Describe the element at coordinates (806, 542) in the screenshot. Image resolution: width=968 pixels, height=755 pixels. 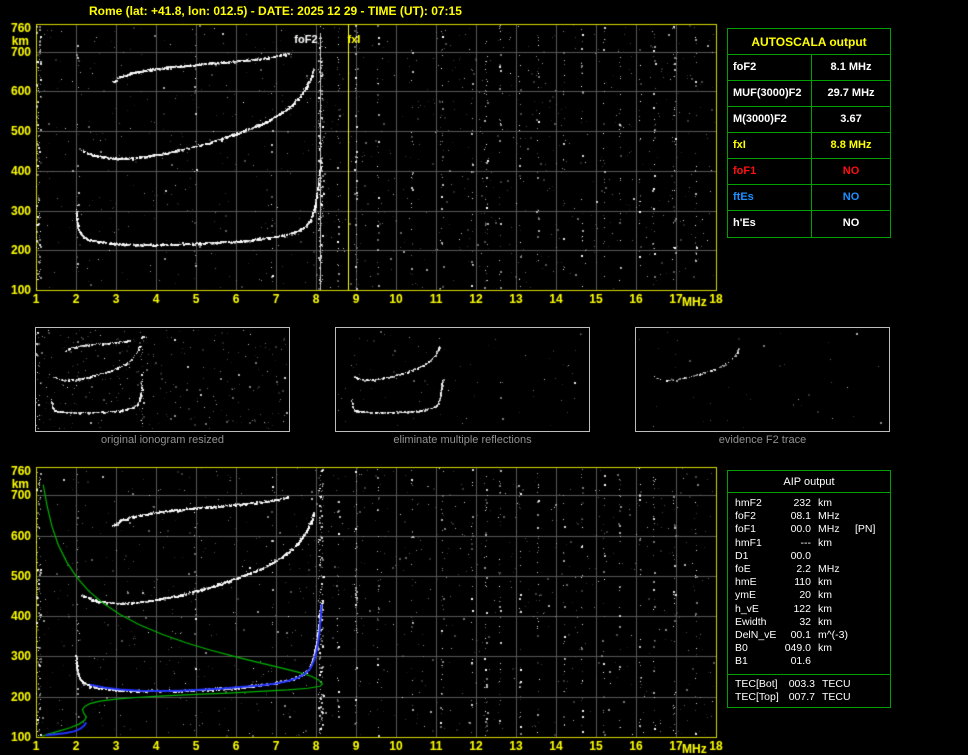
I see `aip-param-value: ---` at that location.